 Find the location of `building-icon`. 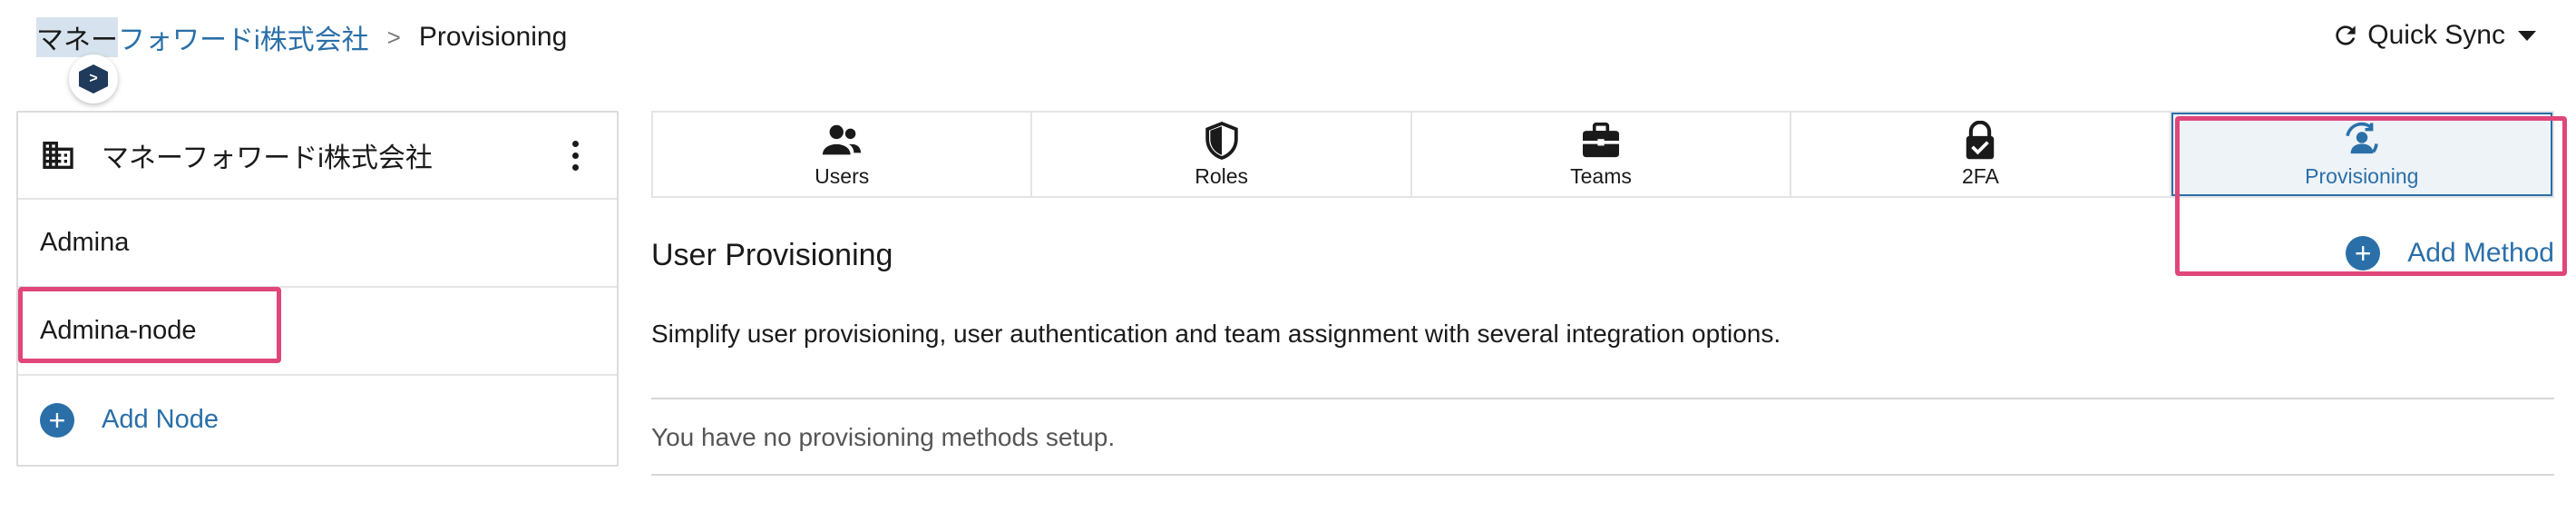

building-icon is located at coordinates (58, 155).